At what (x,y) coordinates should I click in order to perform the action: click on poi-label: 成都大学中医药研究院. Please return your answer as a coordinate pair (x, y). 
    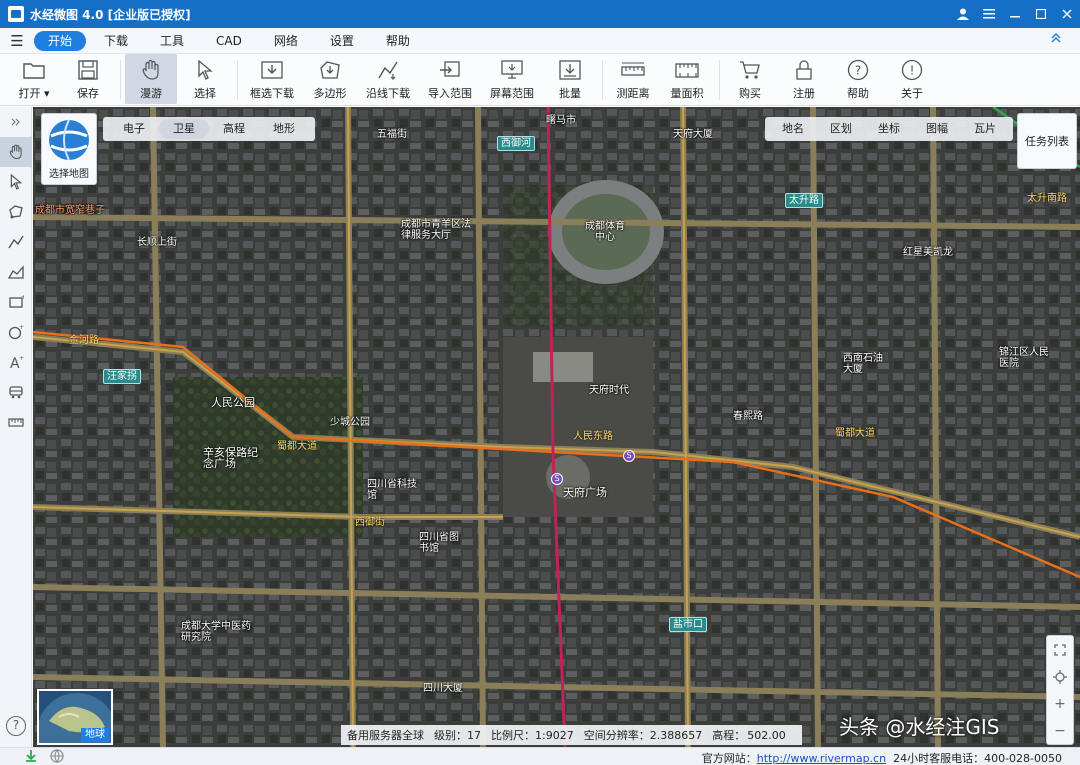
    Looking at the image, I should click on (216, 632).